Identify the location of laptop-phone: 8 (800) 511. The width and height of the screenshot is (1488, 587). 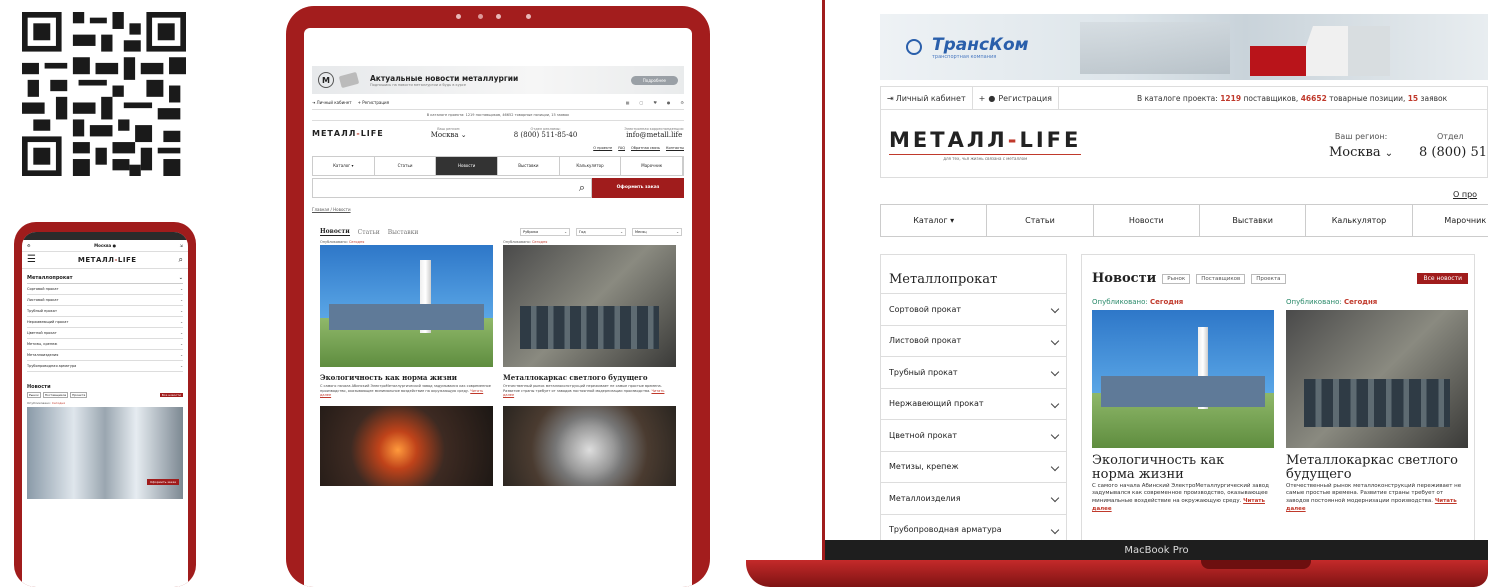
(1453, 152).